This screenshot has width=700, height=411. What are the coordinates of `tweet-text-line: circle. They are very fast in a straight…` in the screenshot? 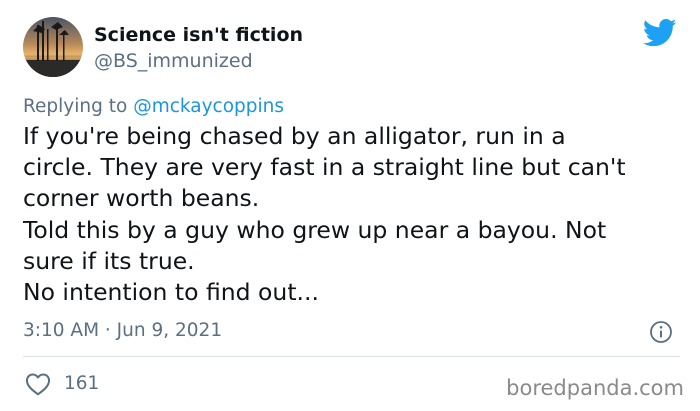 It's located at (324, 167).